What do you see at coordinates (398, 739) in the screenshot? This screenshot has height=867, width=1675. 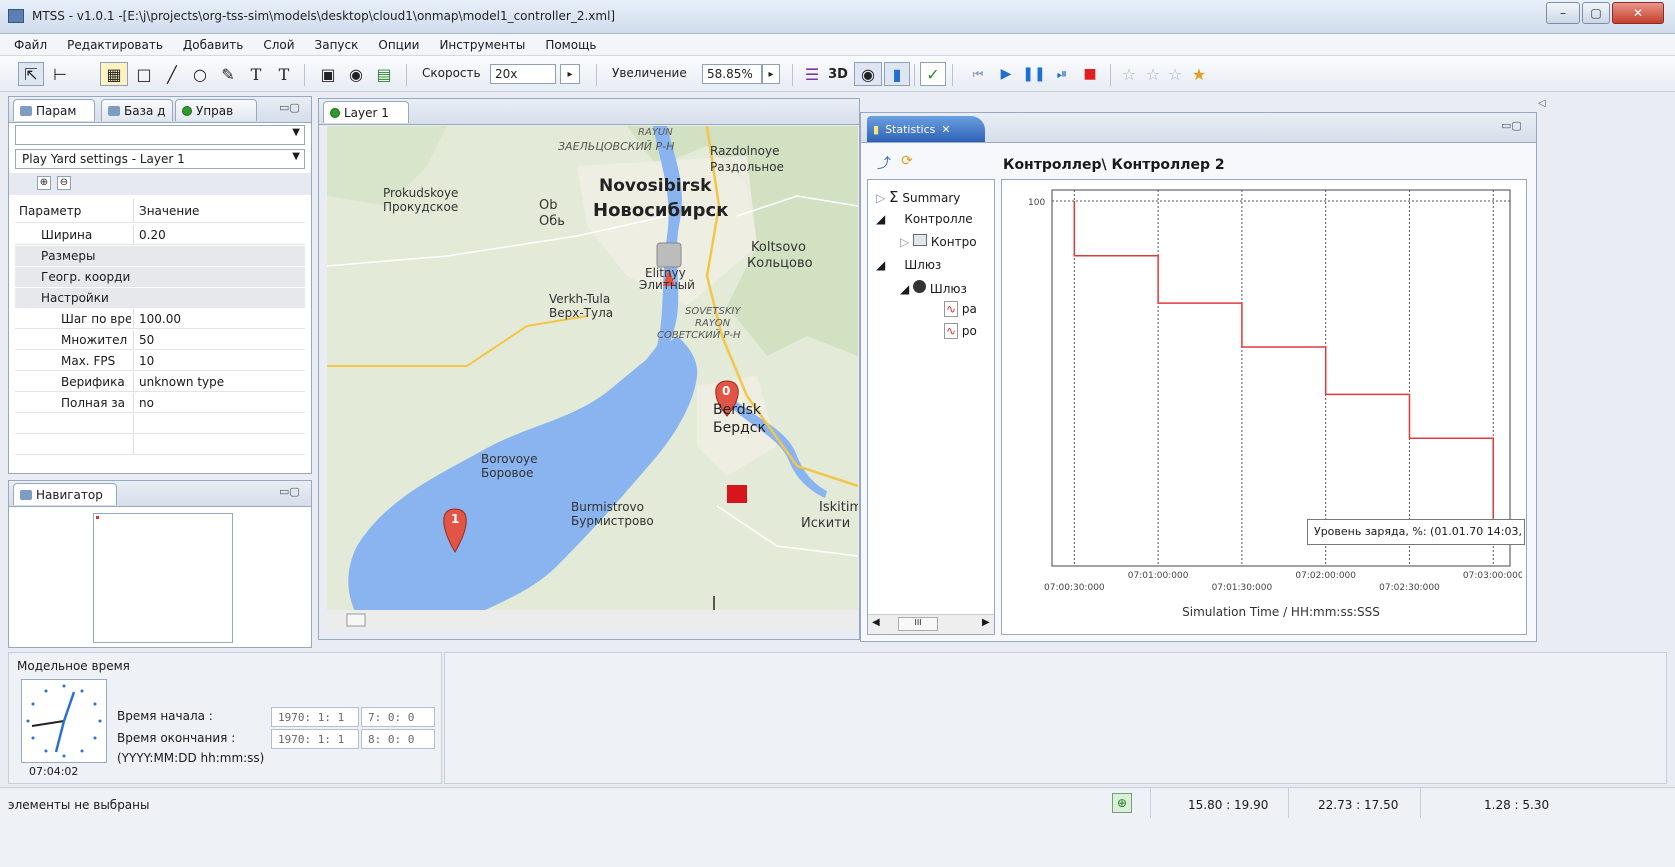 I see `end-time-field: 8: 0: 0` at bounding box center [398, 739].